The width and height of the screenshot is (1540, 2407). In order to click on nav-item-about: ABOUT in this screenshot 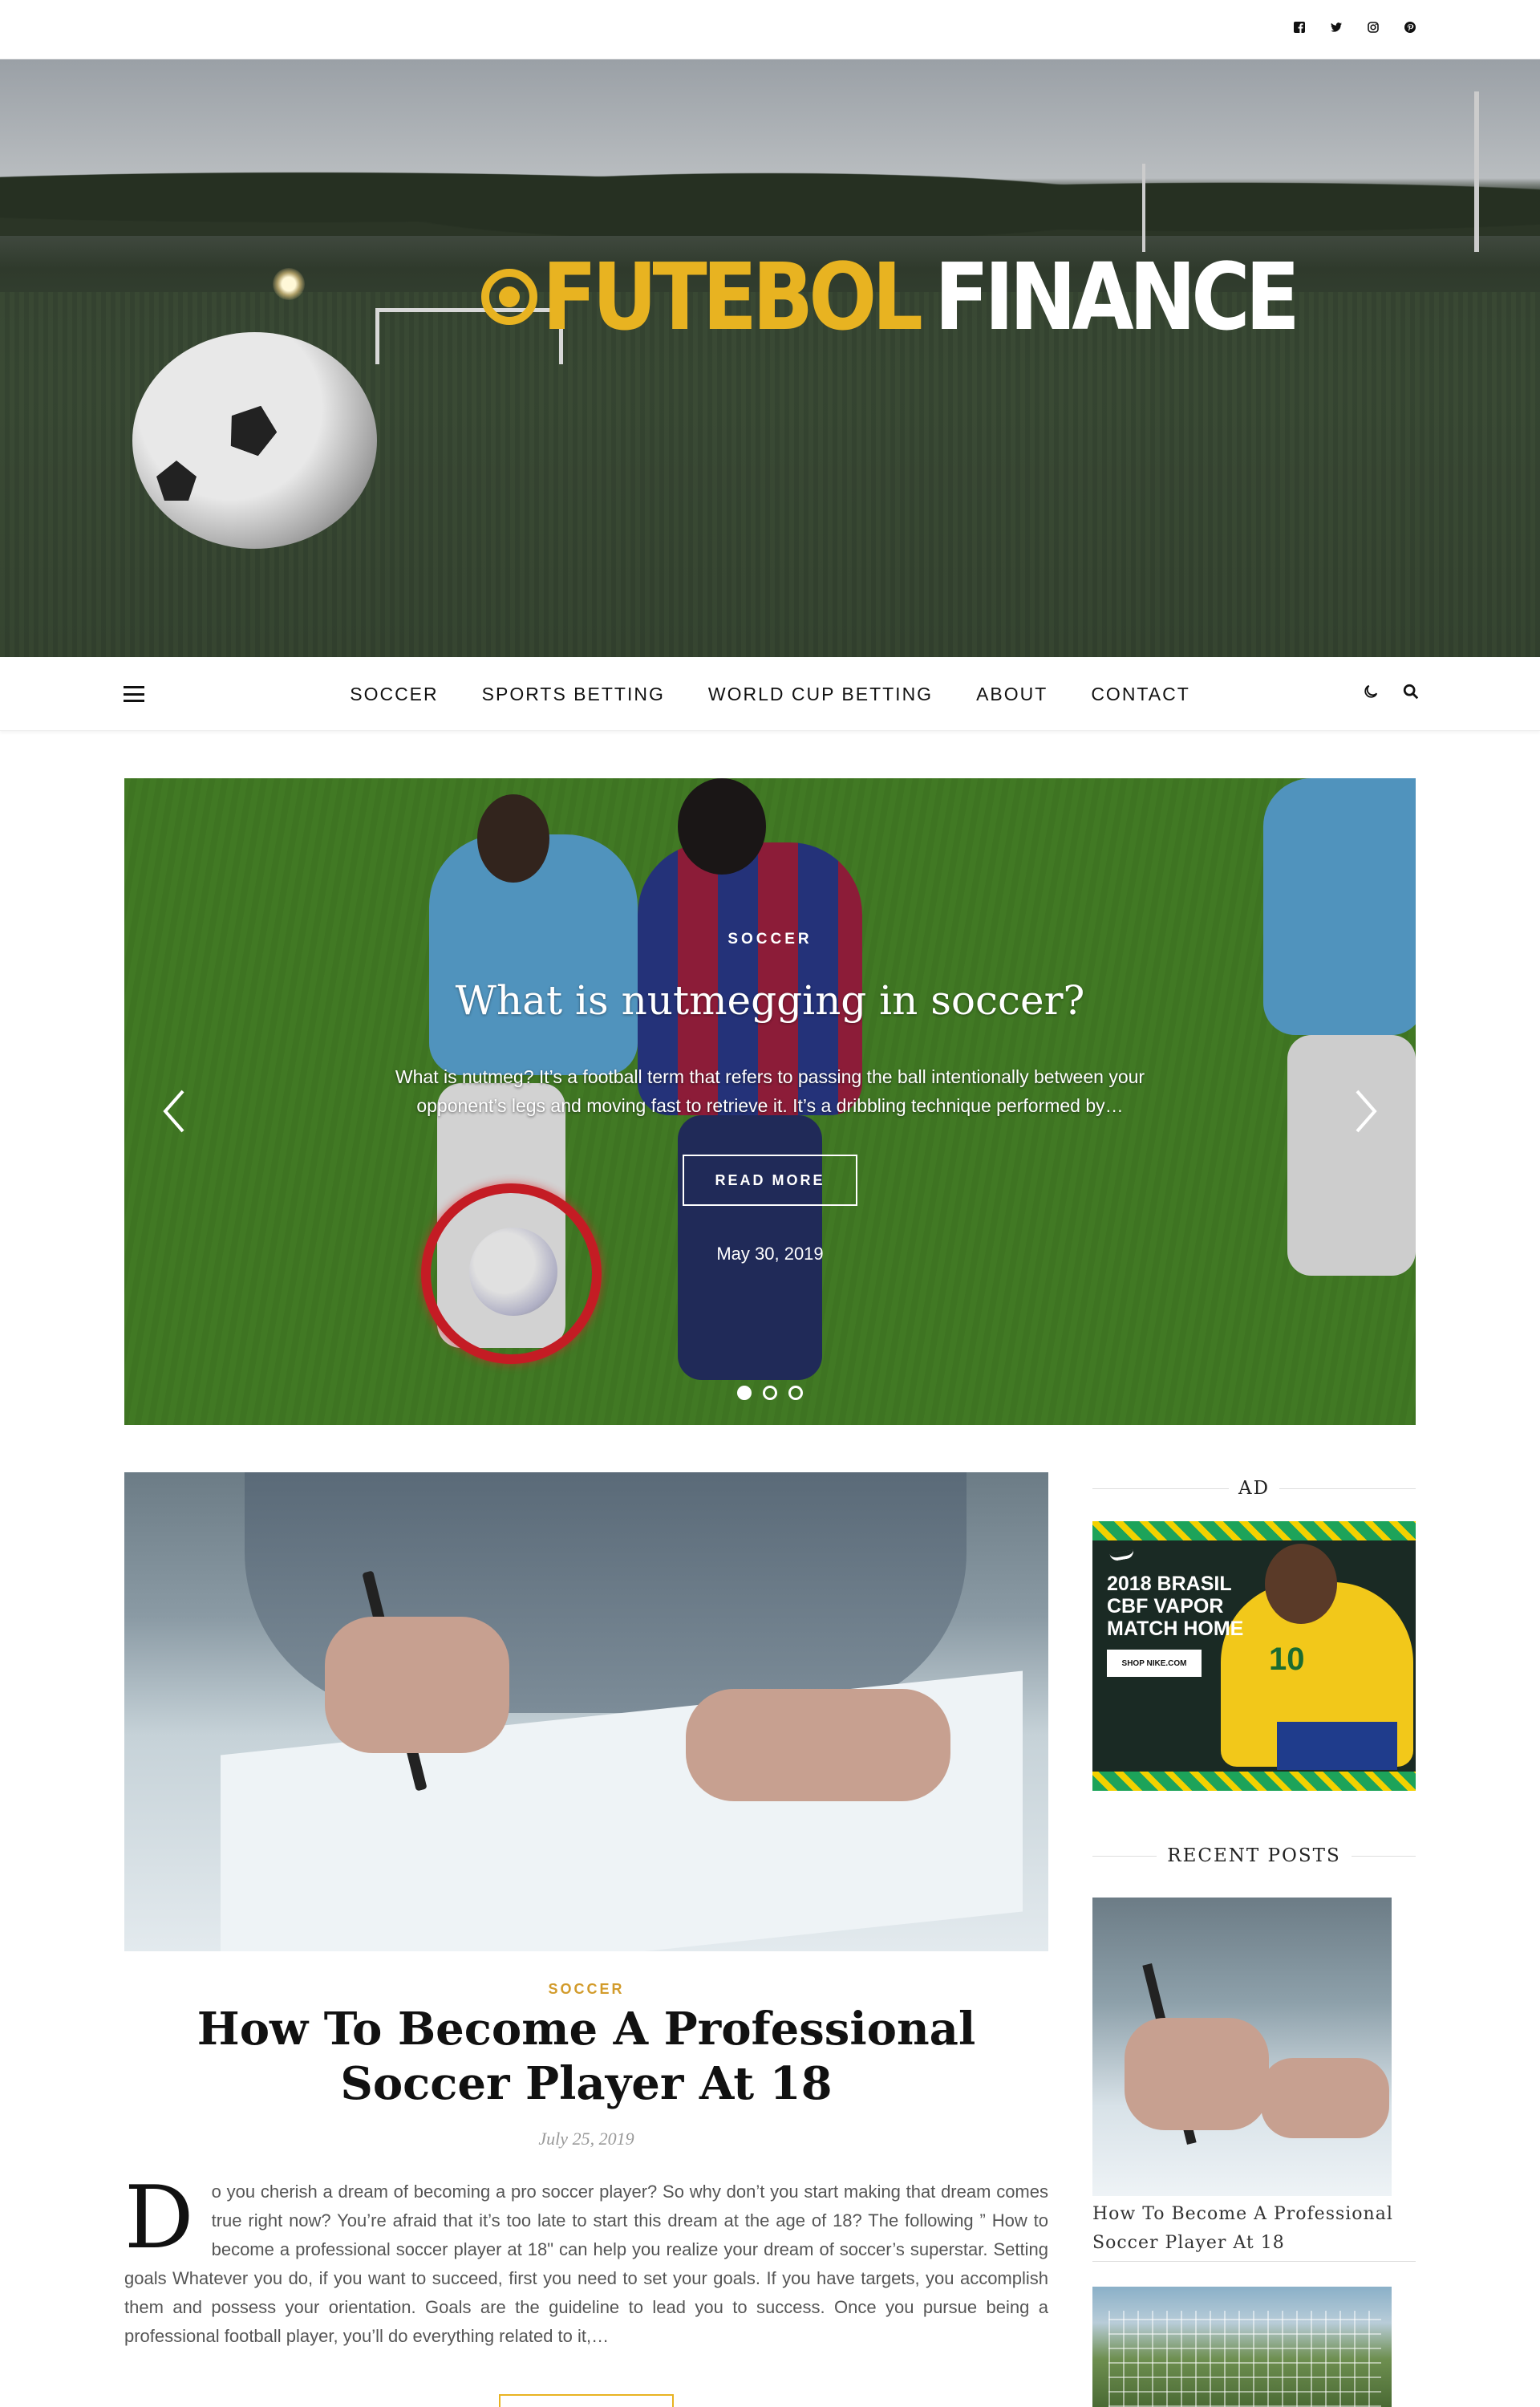, I will do `click(1012, 695)`.